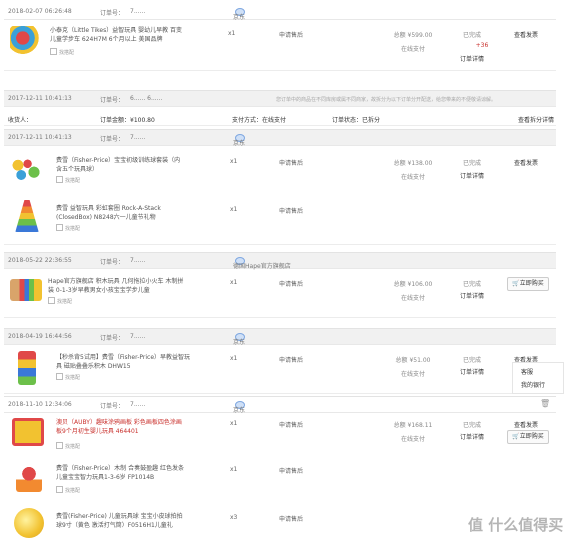  I want to click on split-detail-link: 查看拆分详情, so click(536, 119).